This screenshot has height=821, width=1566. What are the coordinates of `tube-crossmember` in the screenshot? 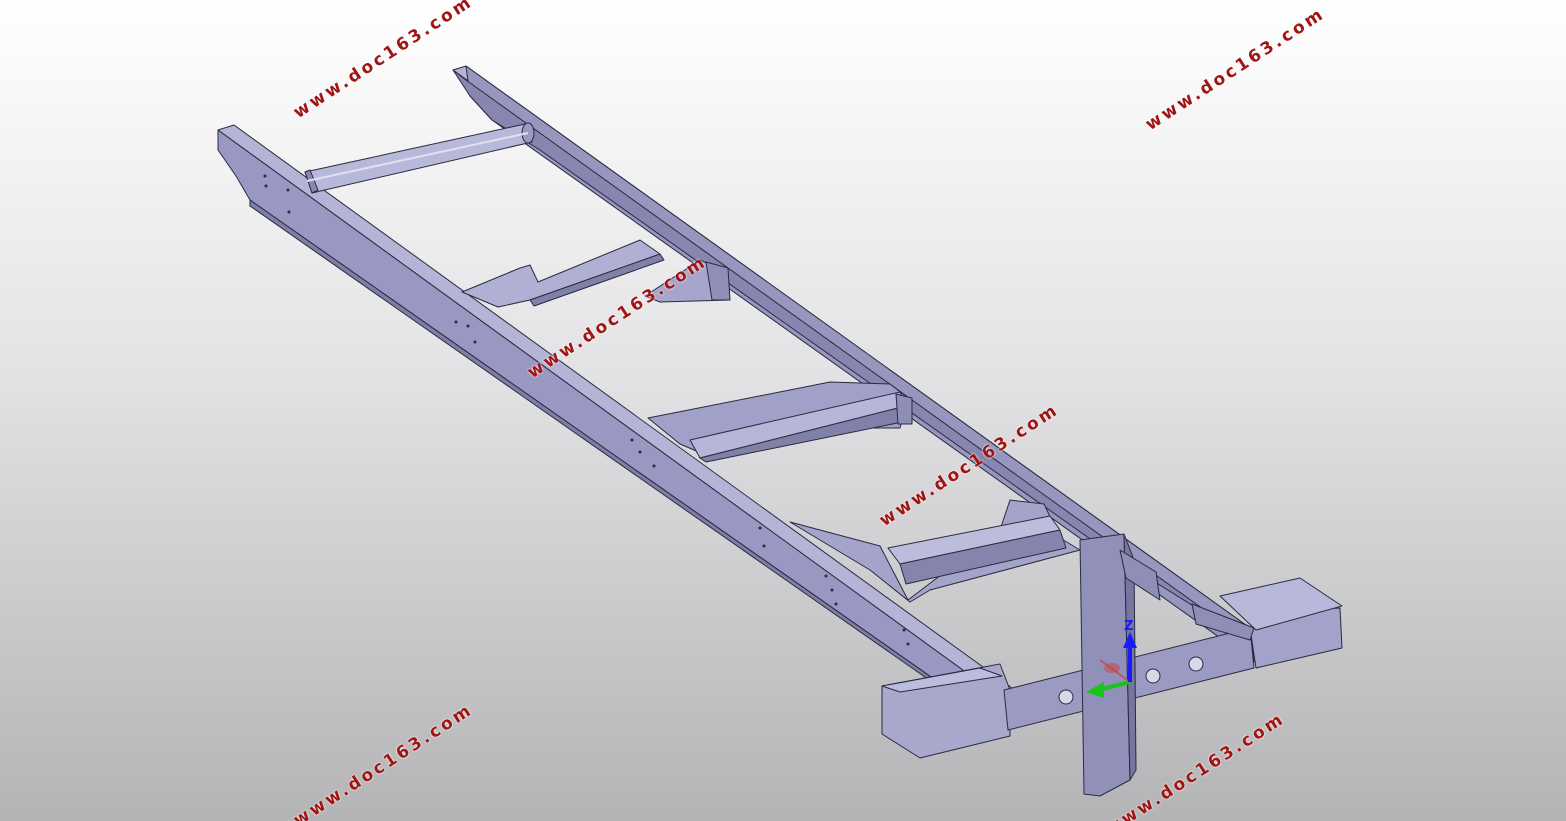 It's located at (419, 158).